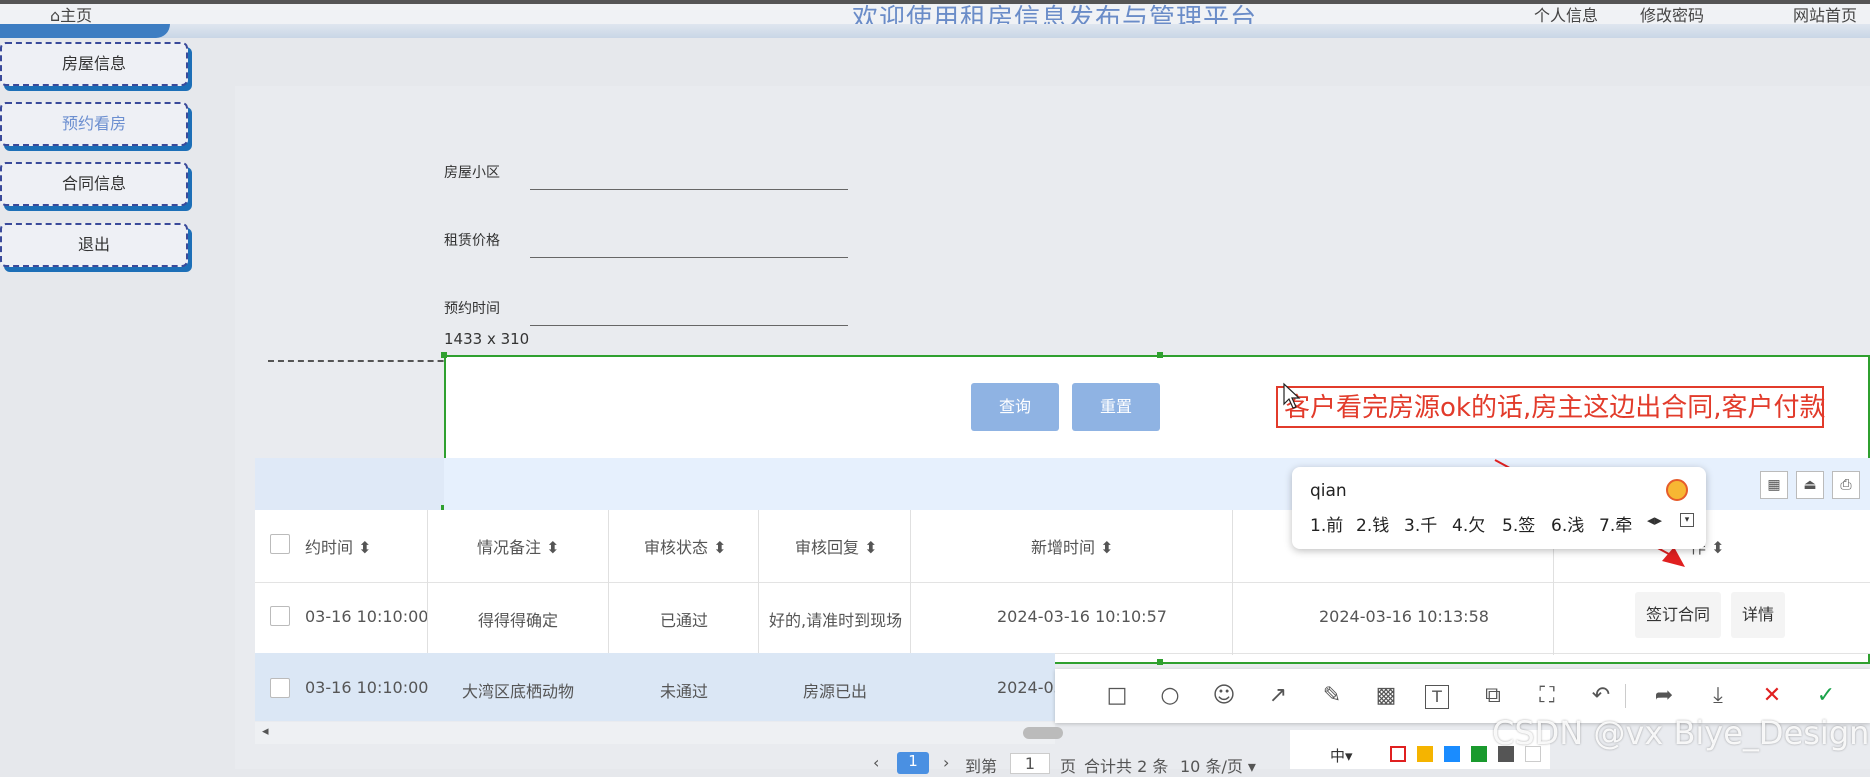 The width and height of the screenshot is (1870, 777). What do you see at coordinates (1687, 520) in the screenshot?
I see `ime-expand-icon: ▾` at bounding box center [1687, 520].